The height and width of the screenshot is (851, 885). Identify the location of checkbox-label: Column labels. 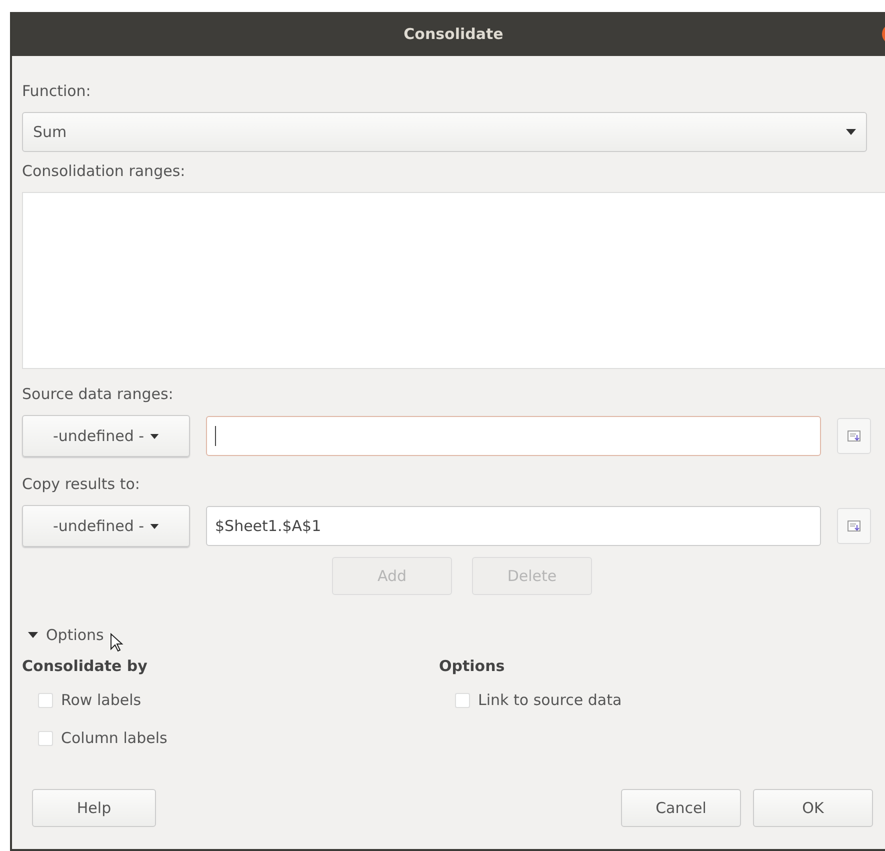
(114, 738).